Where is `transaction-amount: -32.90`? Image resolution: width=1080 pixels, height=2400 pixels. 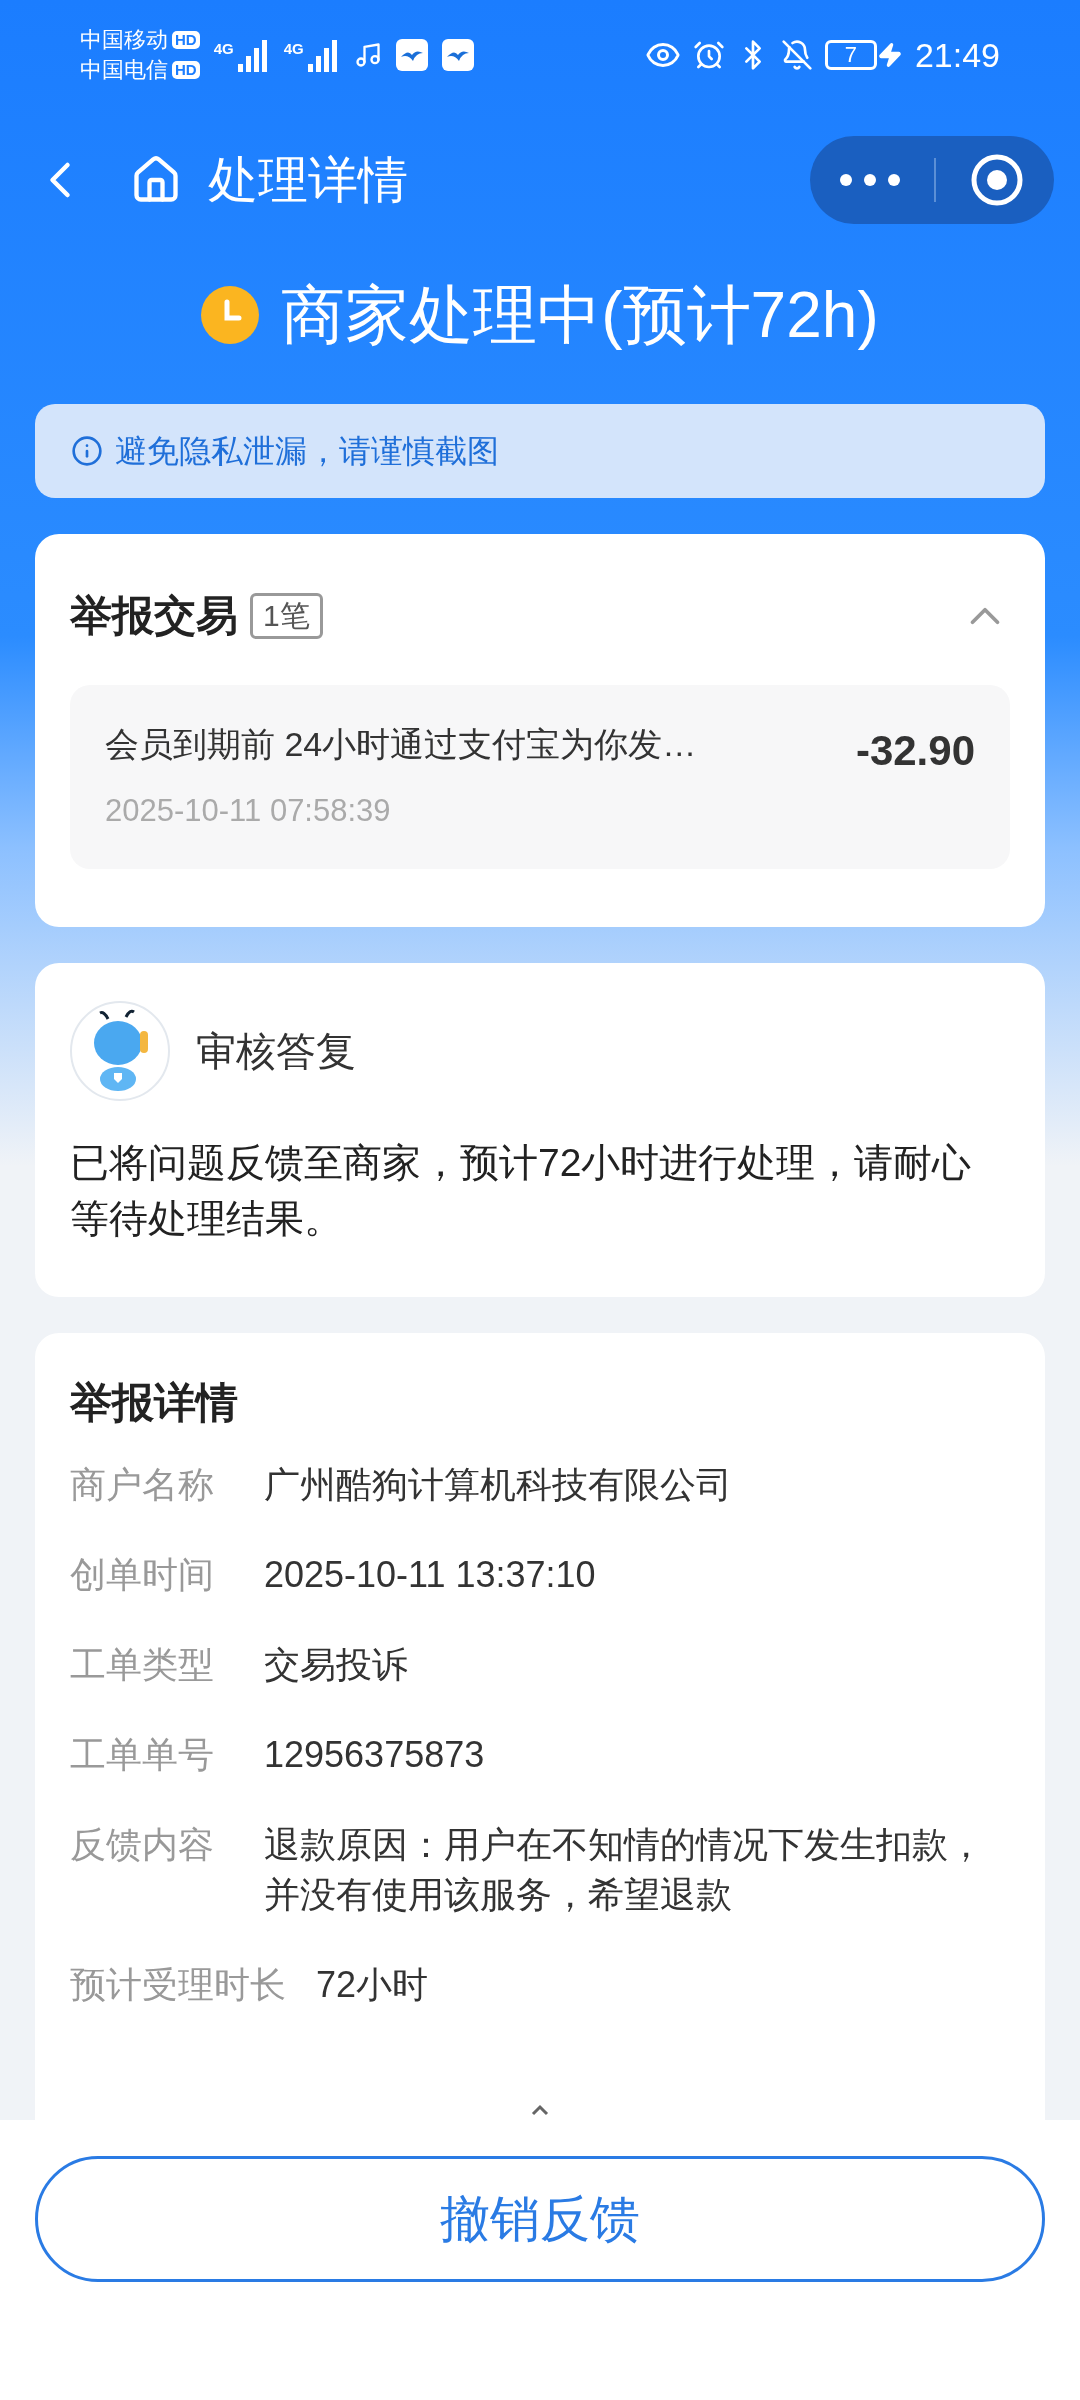
transaction-amount: -32.90 is located at coordinates (915, 751).